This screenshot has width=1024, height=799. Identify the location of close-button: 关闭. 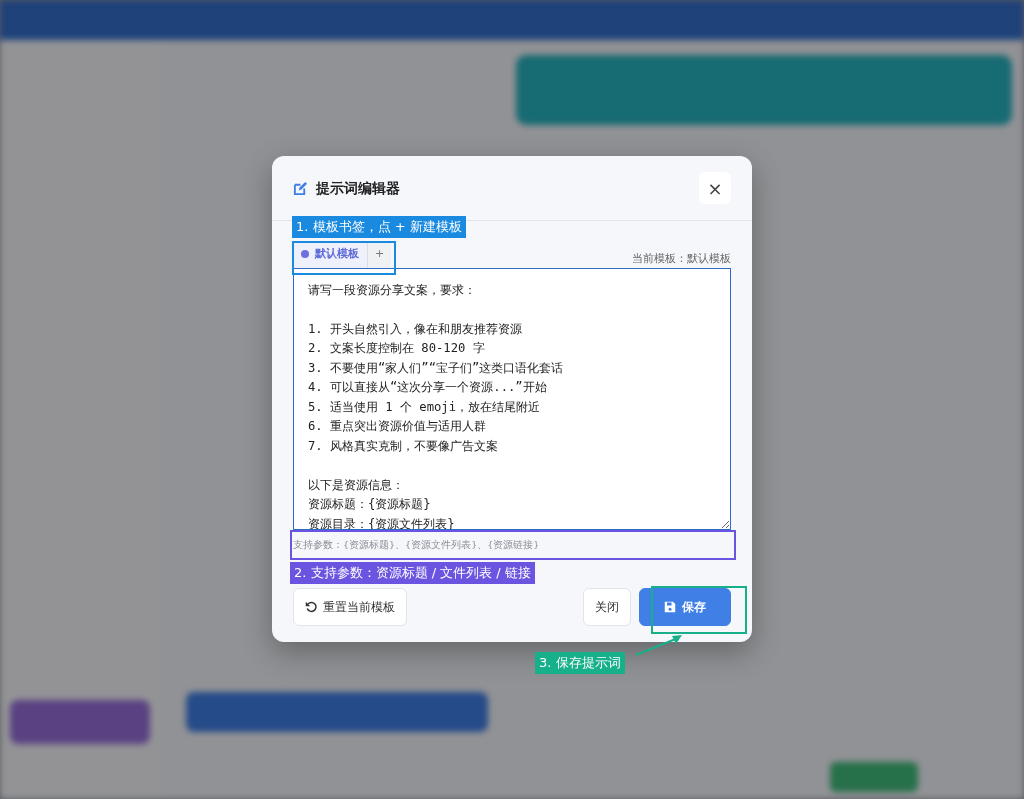
(607, 607).